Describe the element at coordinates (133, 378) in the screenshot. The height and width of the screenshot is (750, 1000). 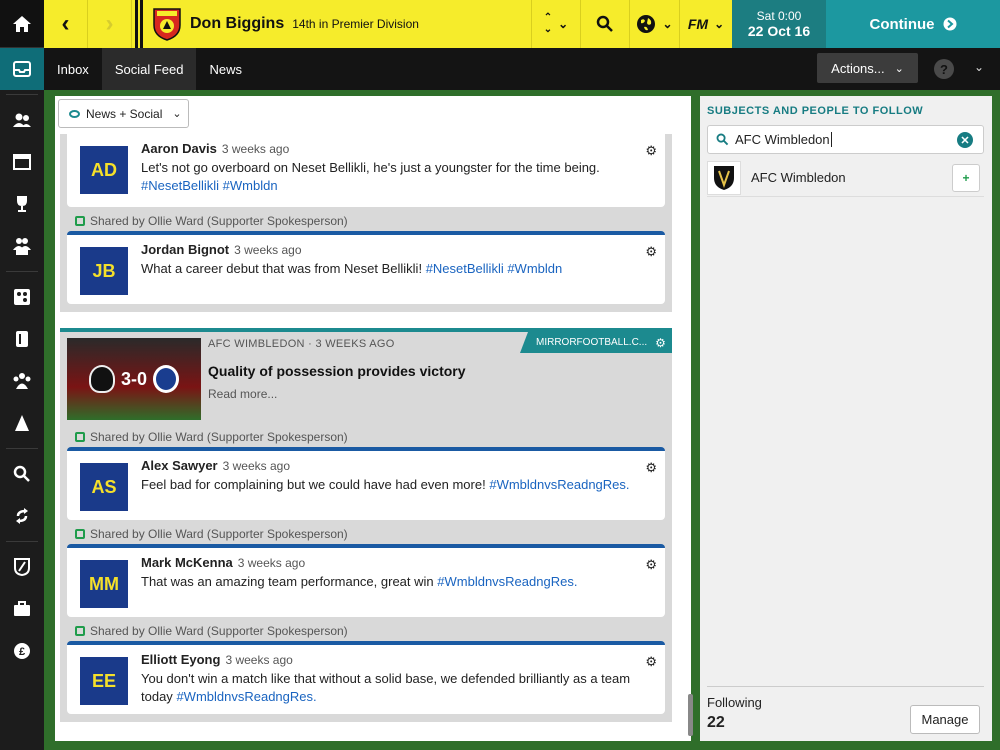
I see `match-score: 3-0` at that location.